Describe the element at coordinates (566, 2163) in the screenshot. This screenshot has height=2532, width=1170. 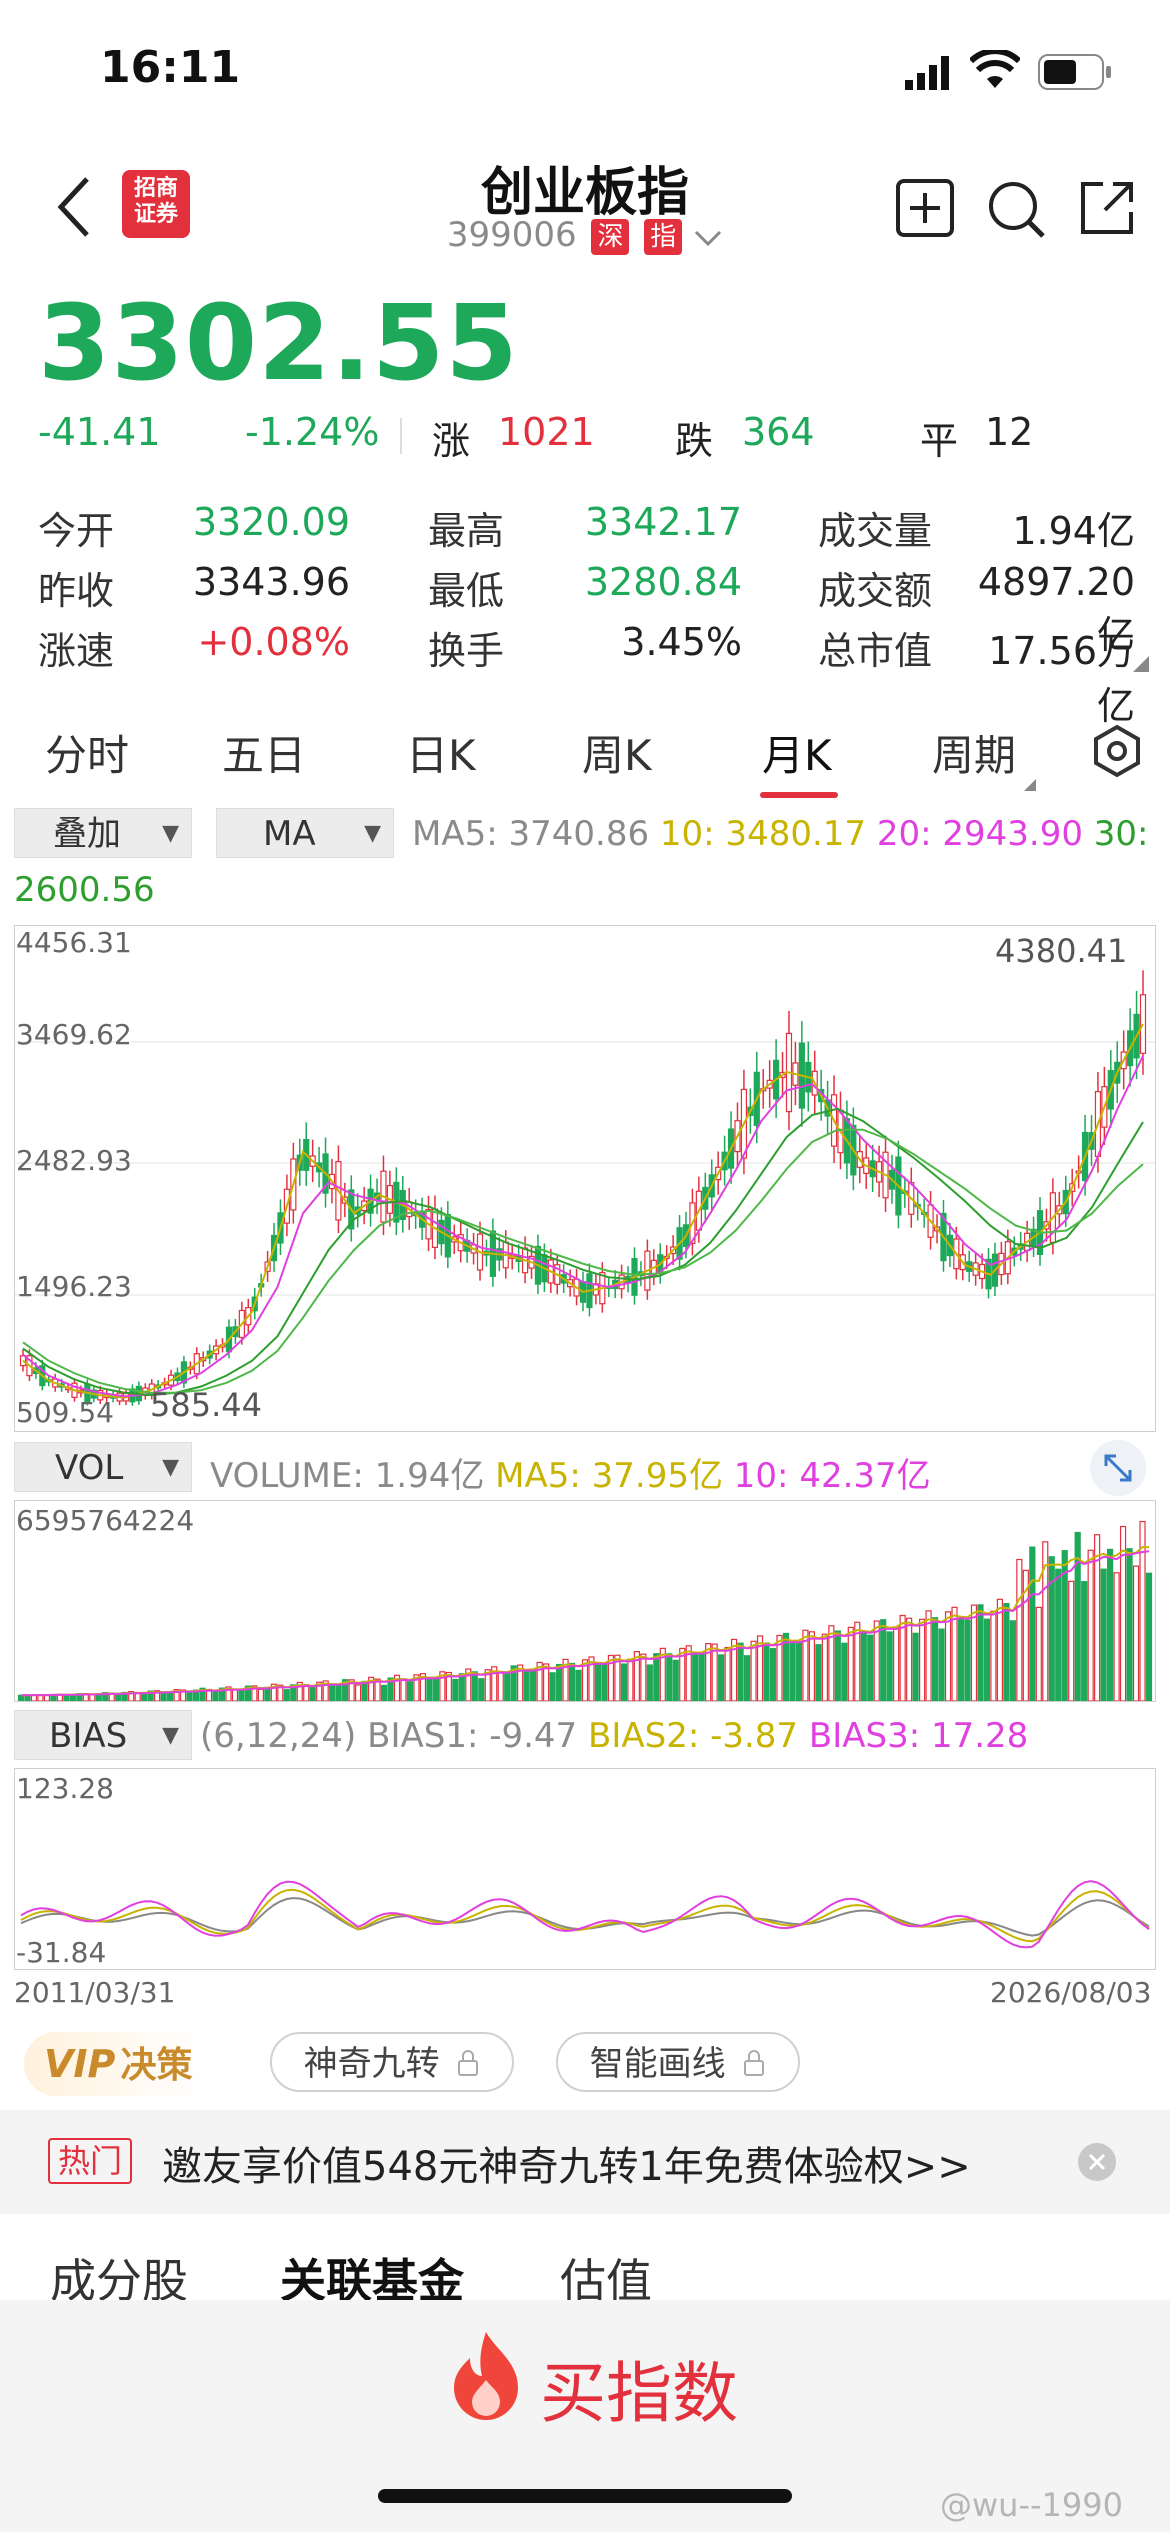
I see `hot-text: 邀友享价值548元神奇九转1年免费体验权>>` at that location.